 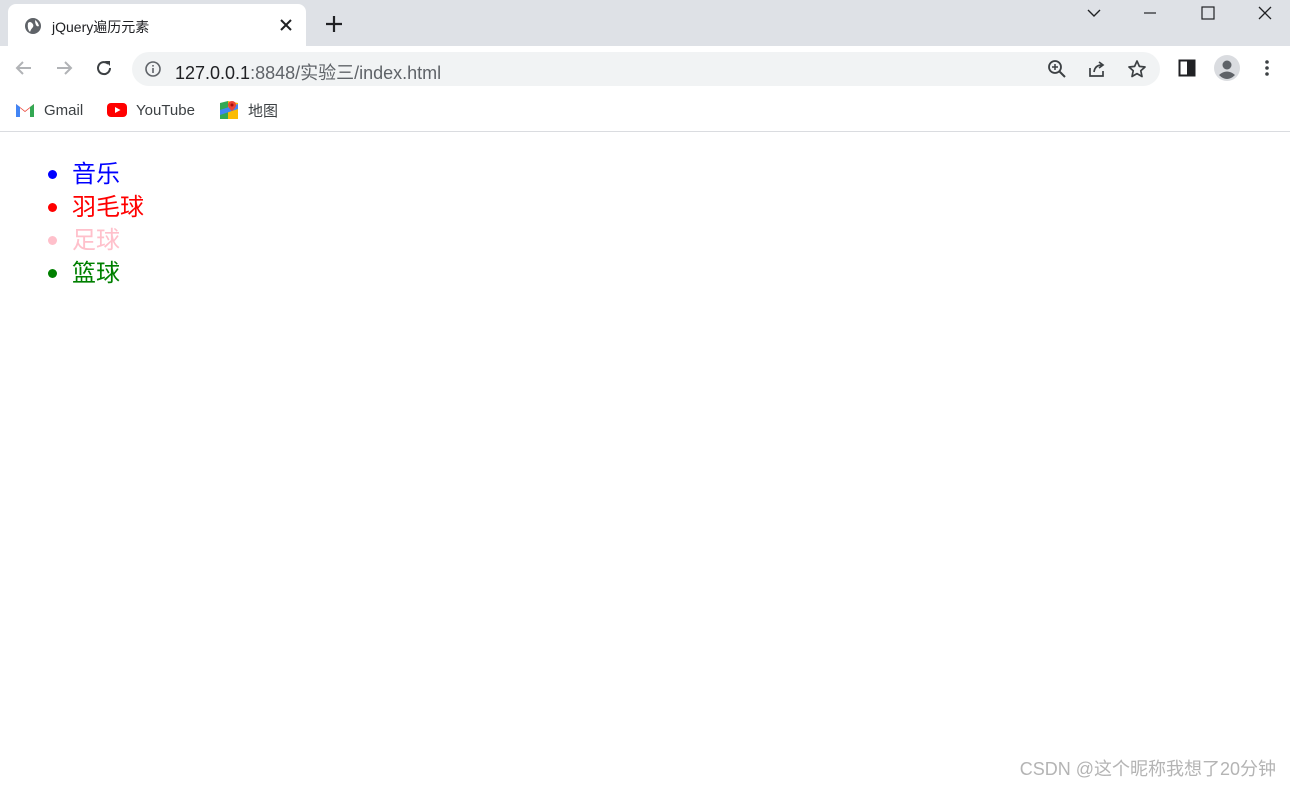 I want to click on bookmark-gmail: Gmail, so click(x=49, y=110).